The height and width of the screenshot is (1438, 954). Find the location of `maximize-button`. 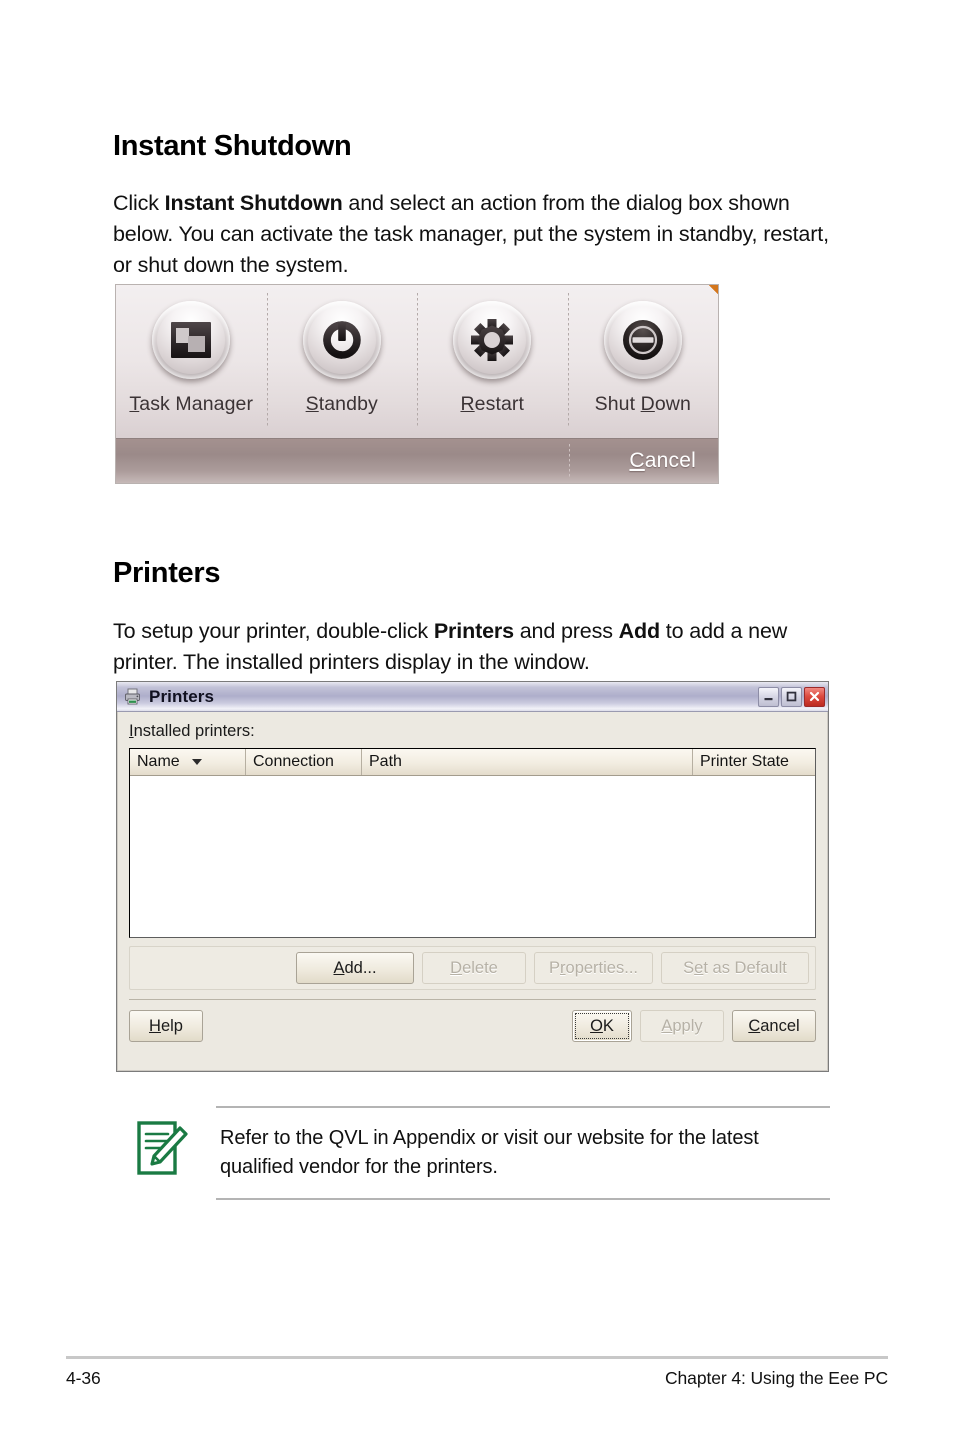

maximize-button is located at coordinates (791, 696).